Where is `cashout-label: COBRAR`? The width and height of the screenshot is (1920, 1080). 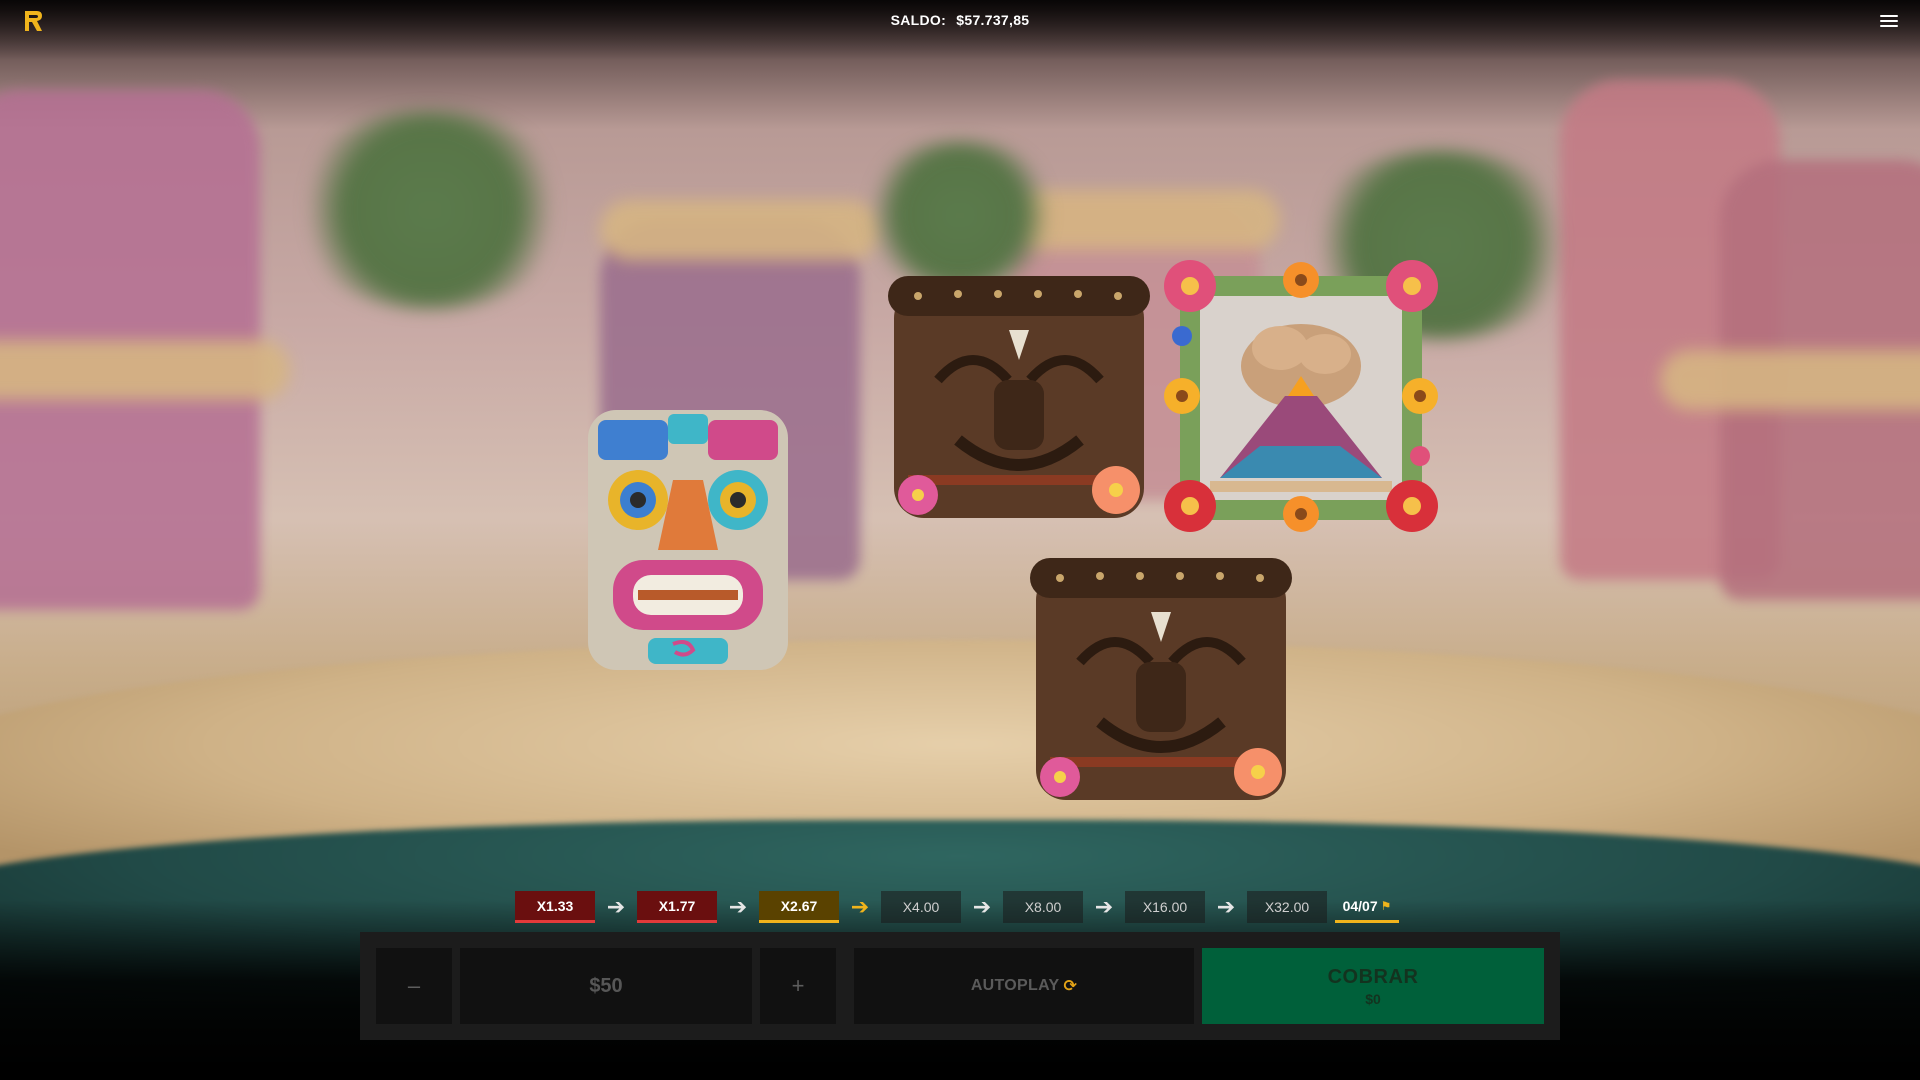 cashout-label: COBRAR is located at coordinates (1373, 976).